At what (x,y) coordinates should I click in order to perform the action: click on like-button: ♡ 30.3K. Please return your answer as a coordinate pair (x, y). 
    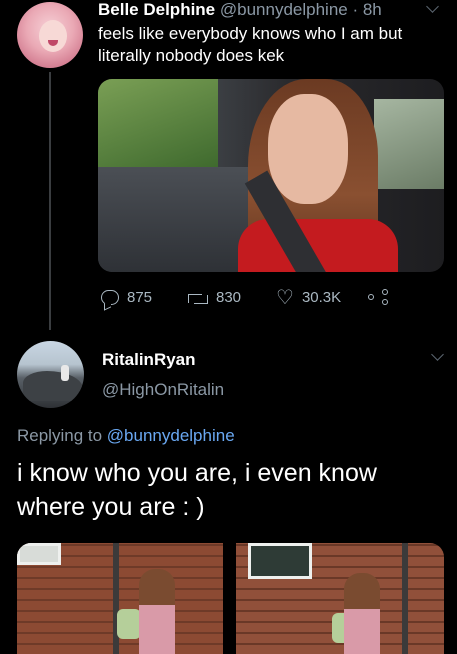
    Looking at the image, I should click on (309, 297).